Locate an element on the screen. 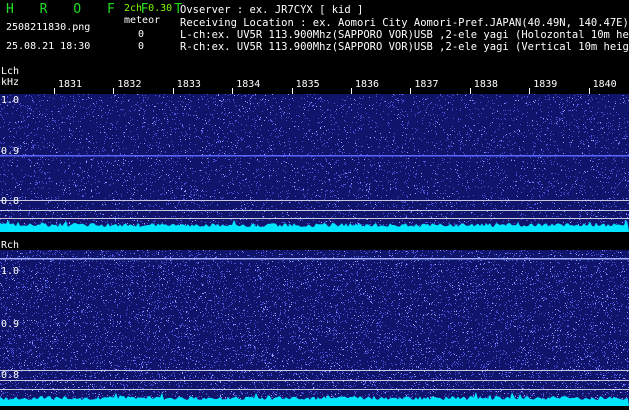  time-tick-label: 1833 is located at coordinates (188, 84).